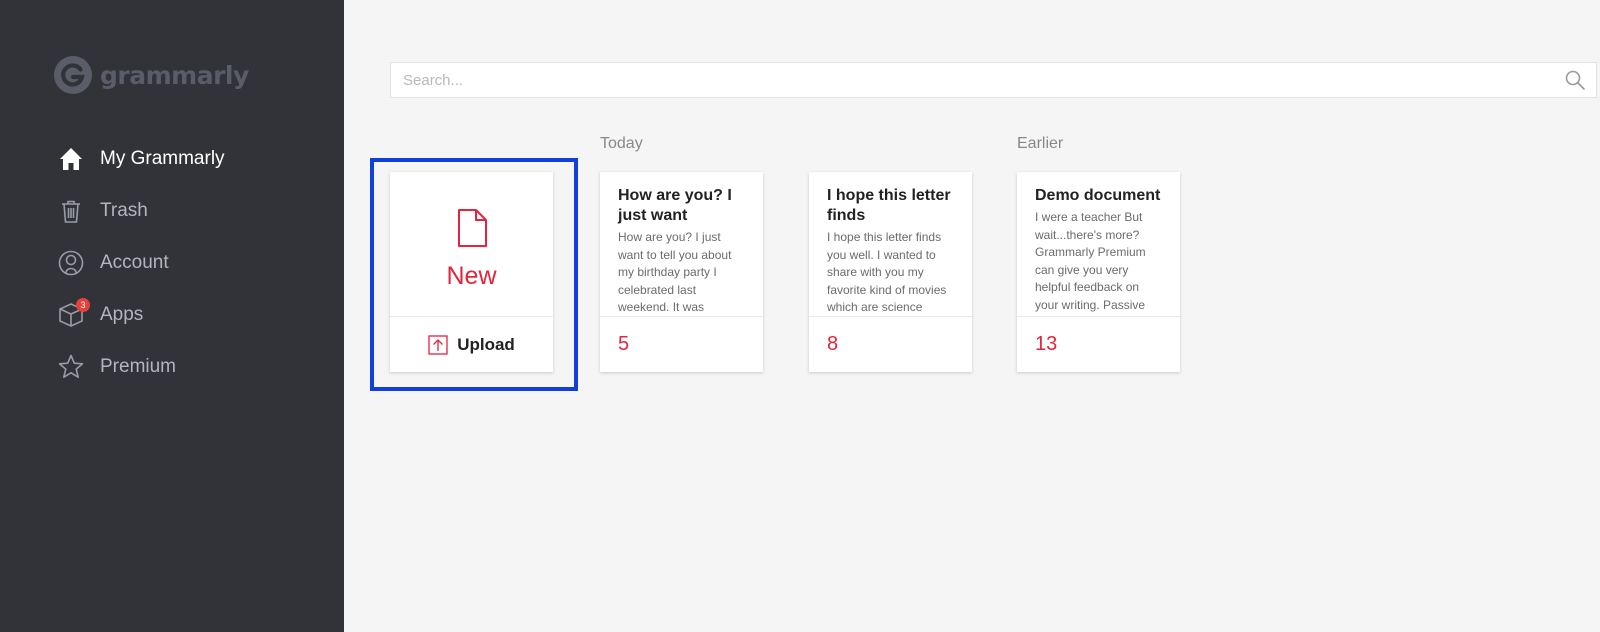 Image resolution: width=1600 pixels, height=632 pixels. I want to click on sidebar-item-trash: Trash, so click(196, 211).